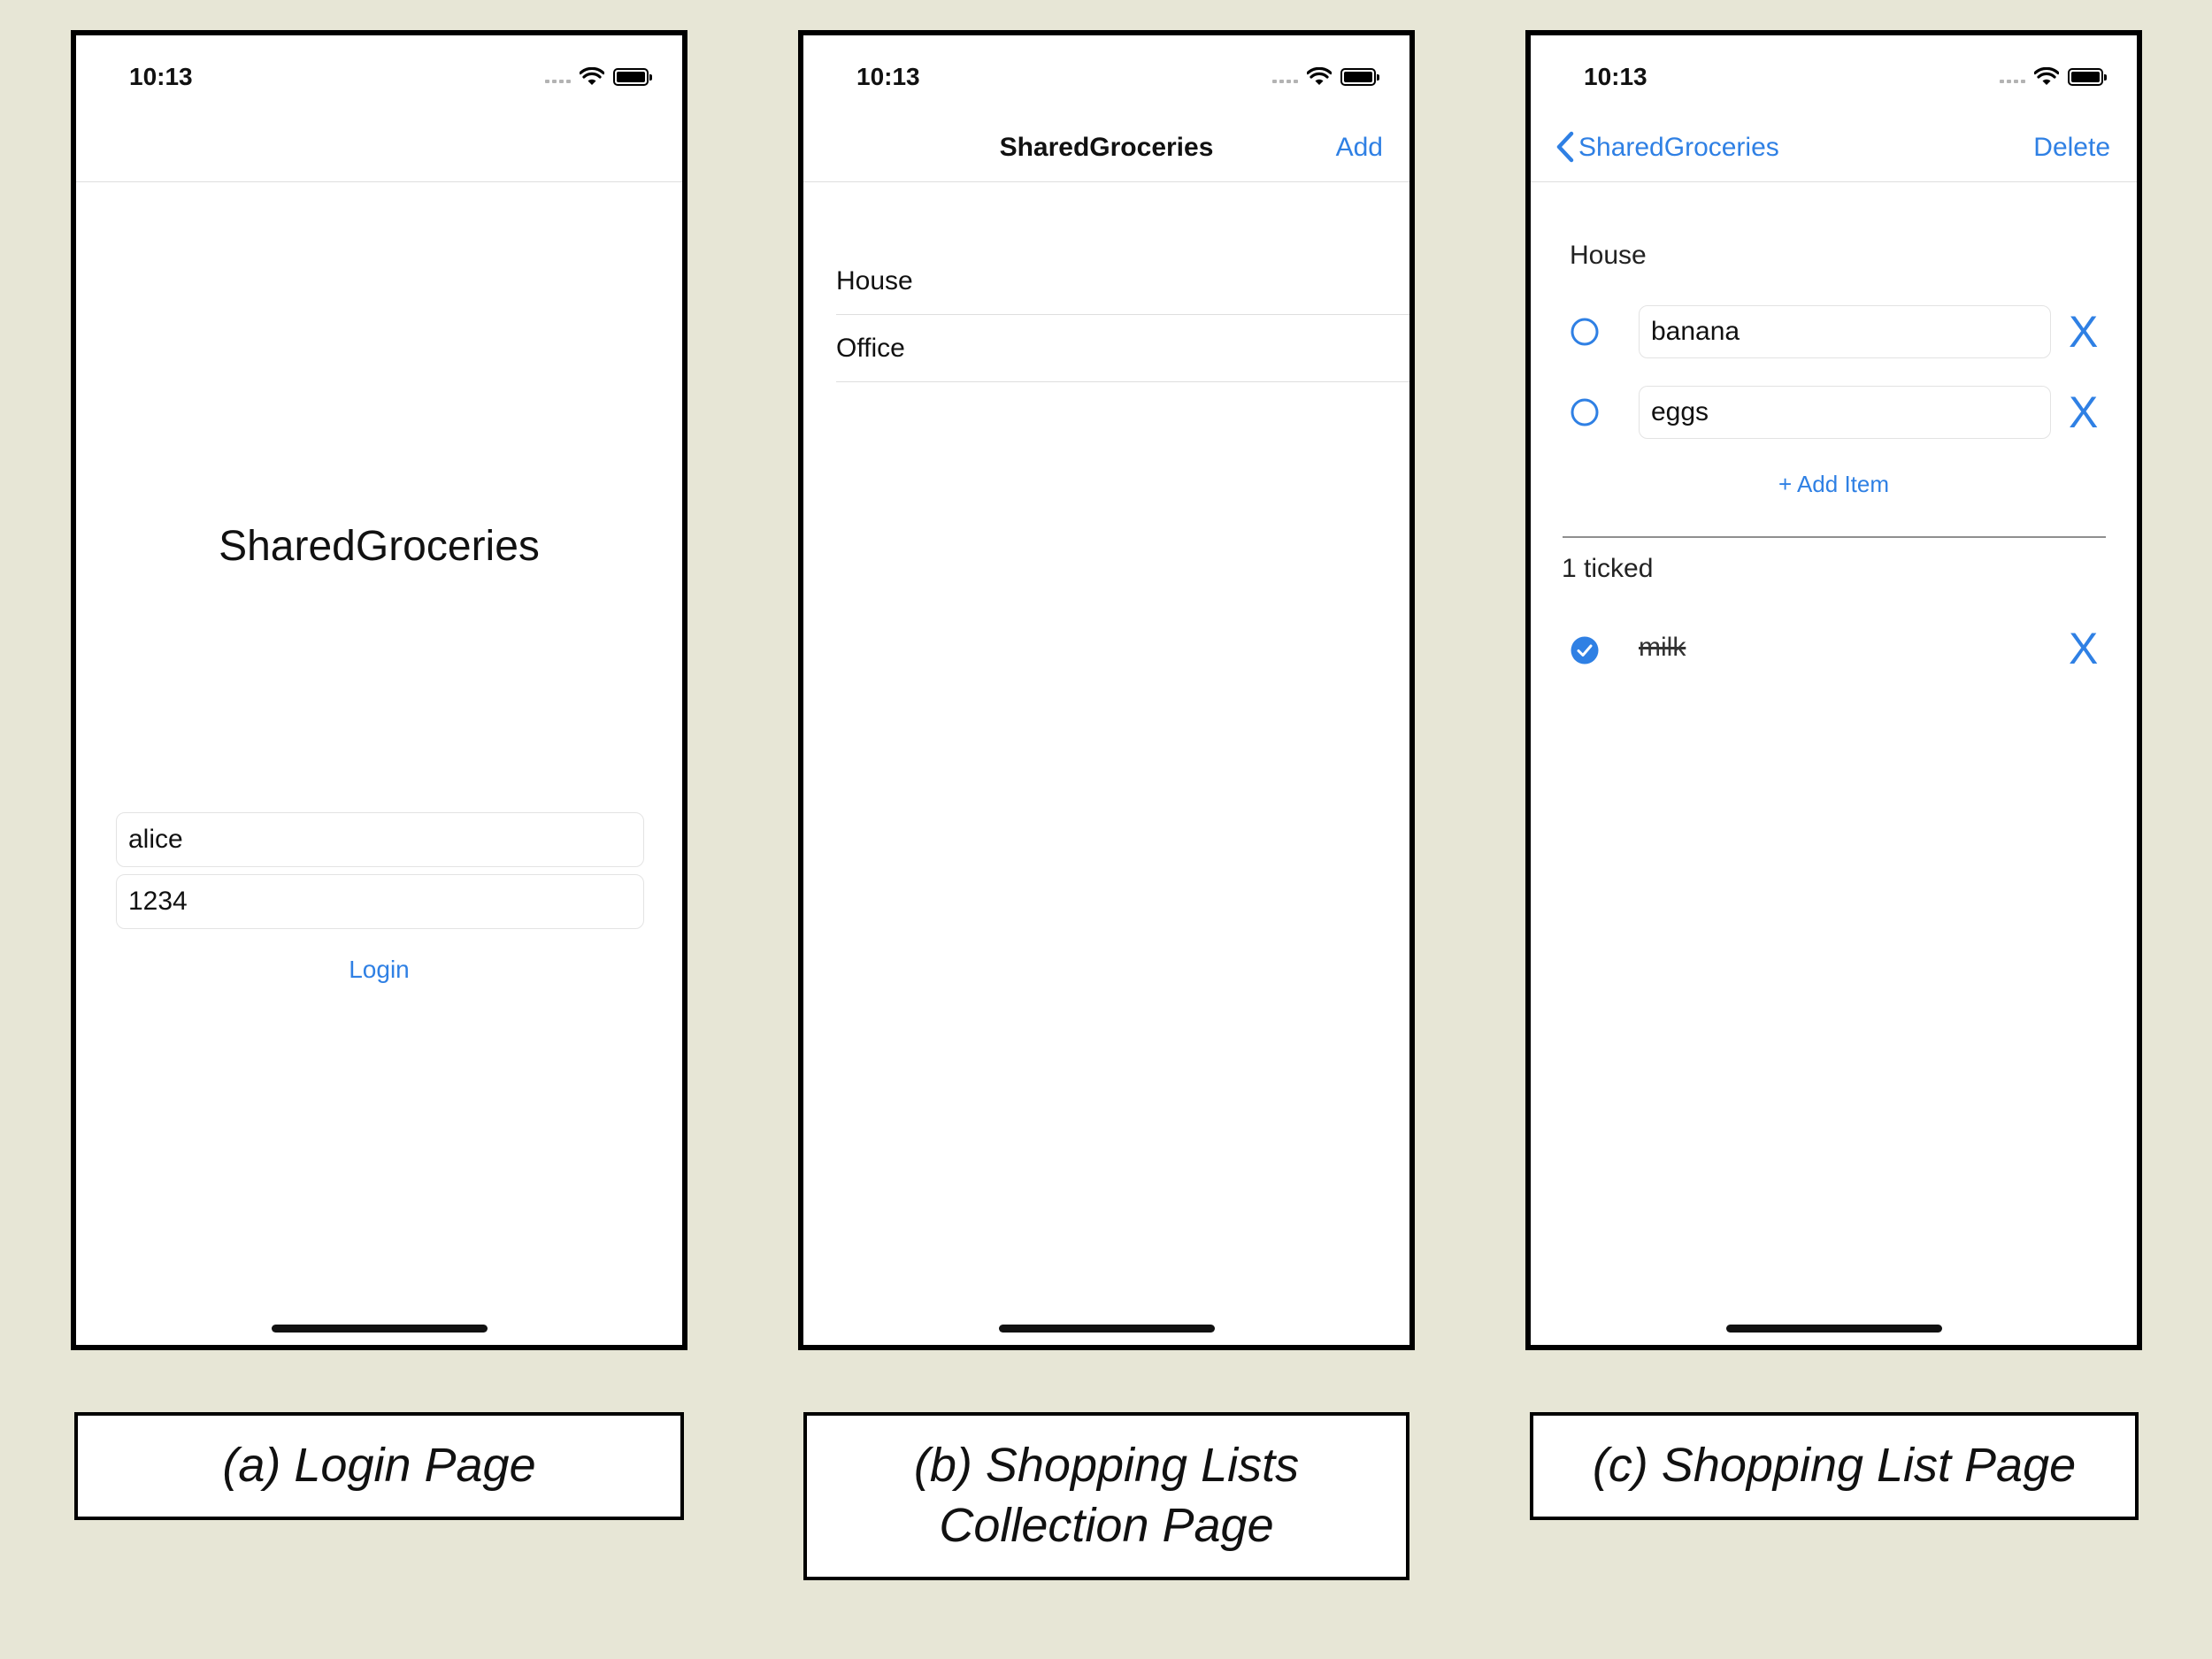  I want to click on list-name-header: House, so click(1609, 256).